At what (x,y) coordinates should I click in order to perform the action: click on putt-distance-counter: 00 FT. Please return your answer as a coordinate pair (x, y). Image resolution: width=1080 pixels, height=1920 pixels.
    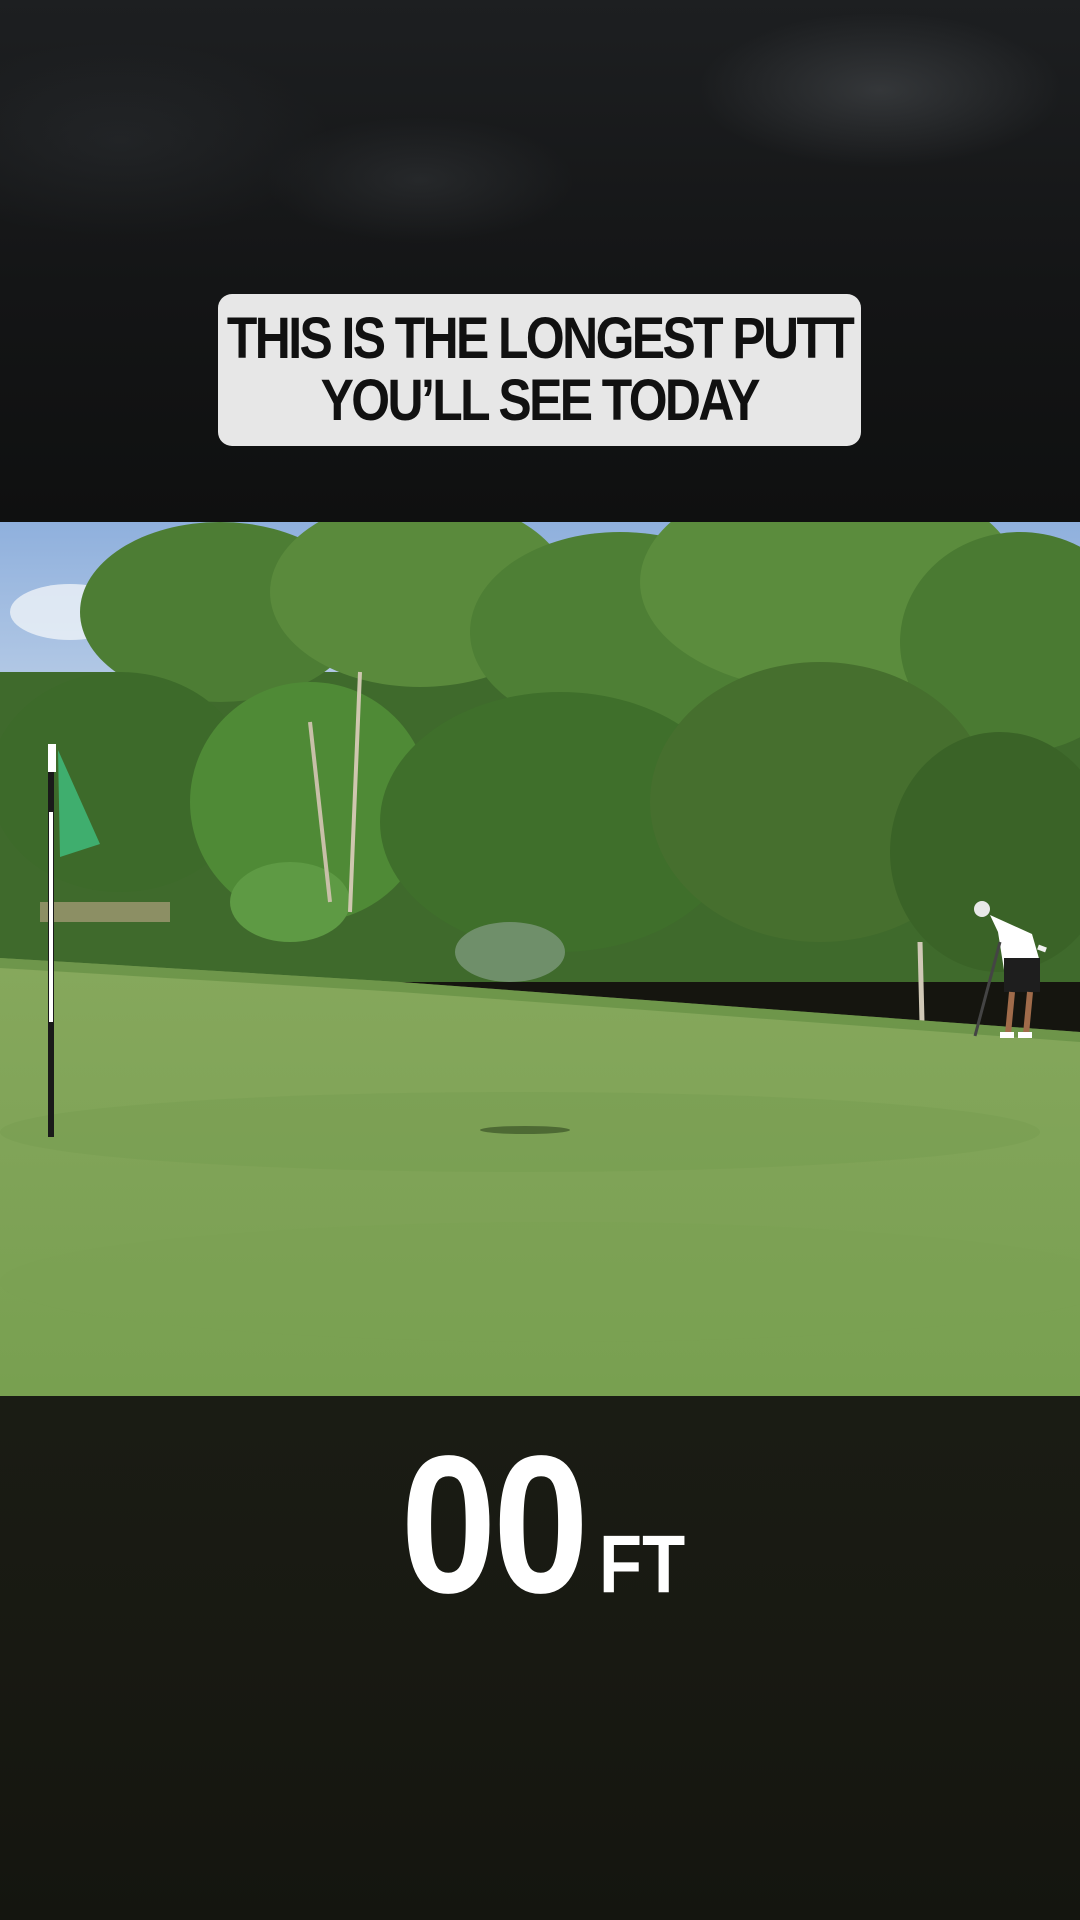
    Looking at the image, I should click on (540, 1524).